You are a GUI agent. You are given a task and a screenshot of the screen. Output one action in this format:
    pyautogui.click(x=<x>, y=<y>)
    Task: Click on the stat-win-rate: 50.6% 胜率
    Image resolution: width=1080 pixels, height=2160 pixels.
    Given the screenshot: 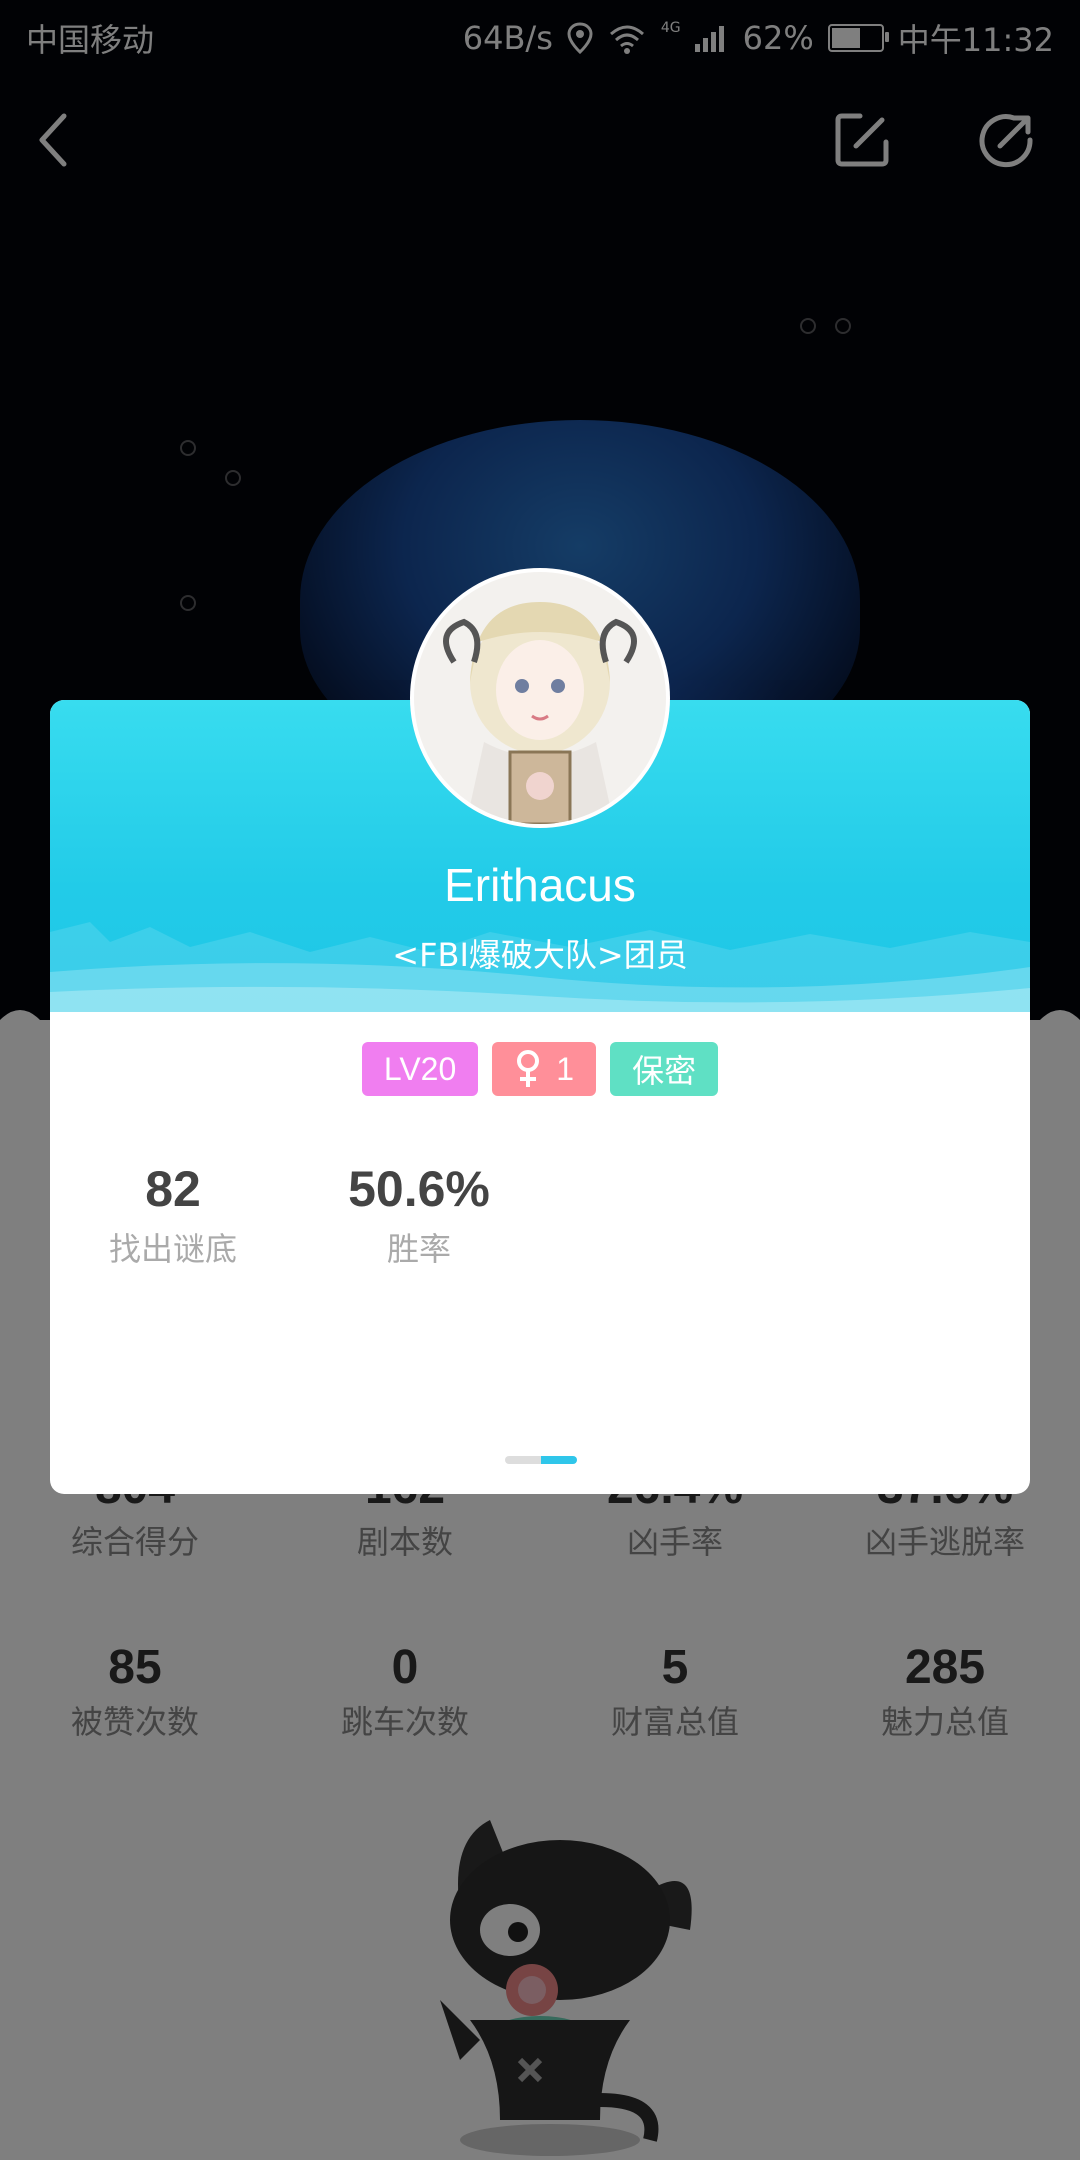 What is the action you would take?
    pyautogui.click(x=419, y=1215)
    